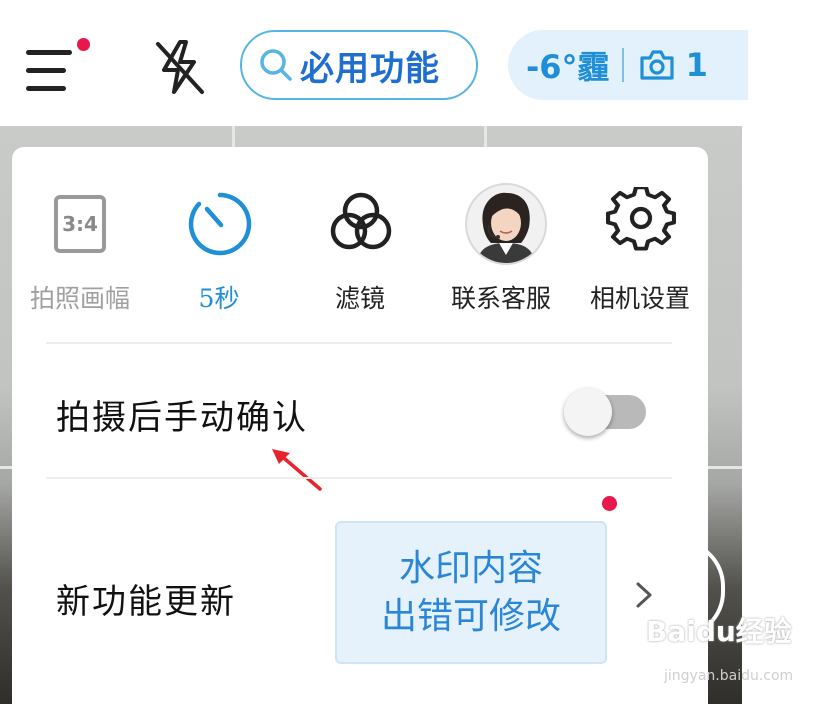  What do you see at coordinates (56, 66) in the screenshot?
I see `menu-button` at bounding box center [56, 66].